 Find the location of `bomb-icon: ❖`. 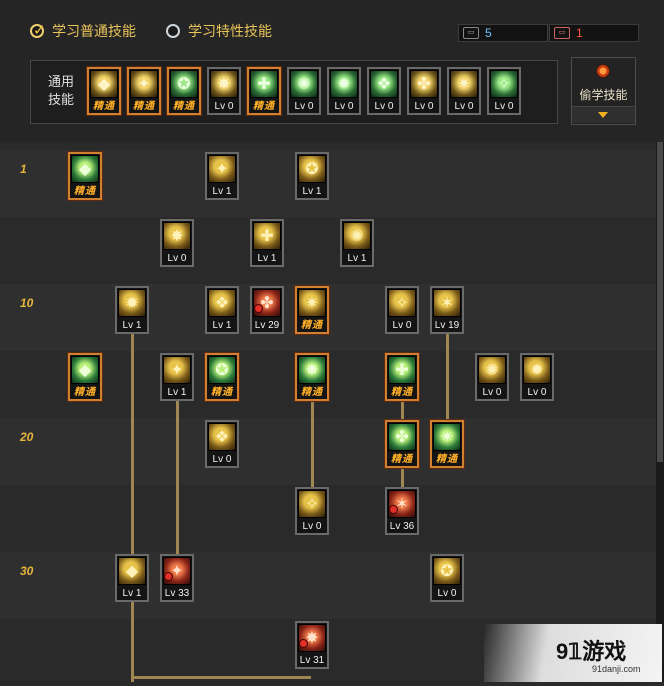

bomb-icon: ❖ is located at coordinates (384, 84).